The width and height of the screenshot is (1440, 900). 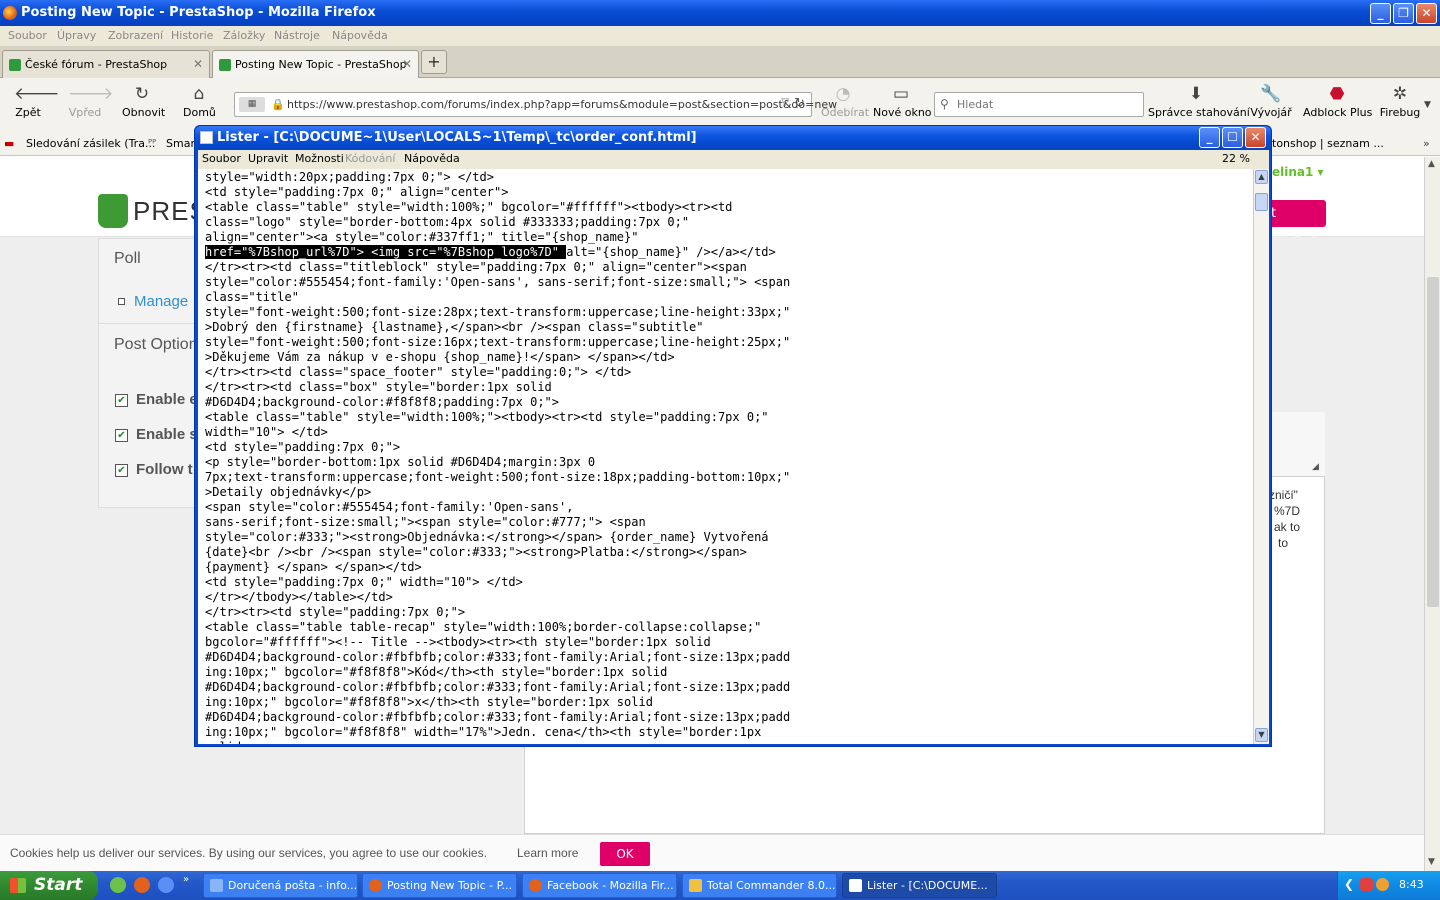 I want to click on firefox-quicklaunch-icon, so click(x=142, y=885).